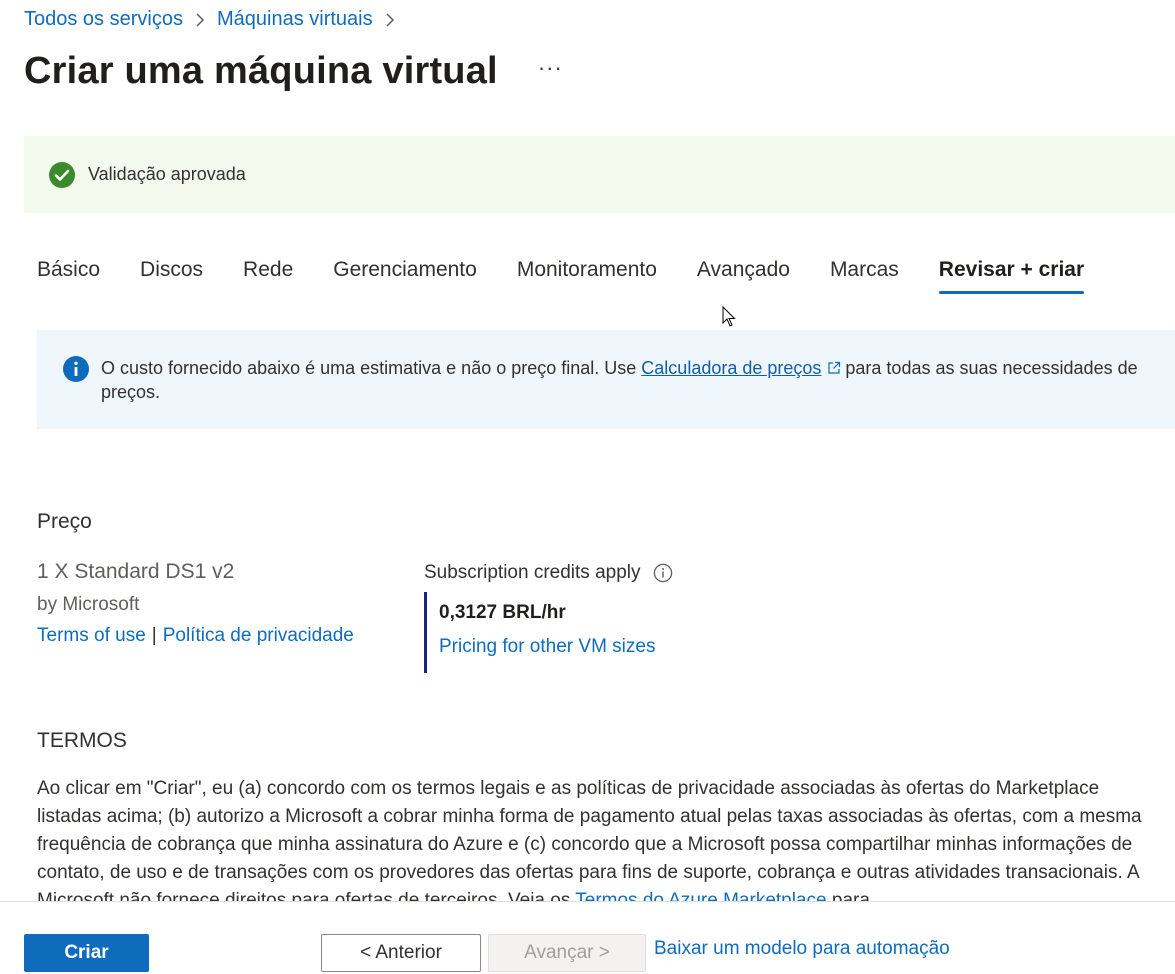 This screenshot has width=1175, height=974. What do you see at coordinates (599, 174) in the screenshot?
I see `validation-banner: Validação aprovada` at bounding box center [599, 174].